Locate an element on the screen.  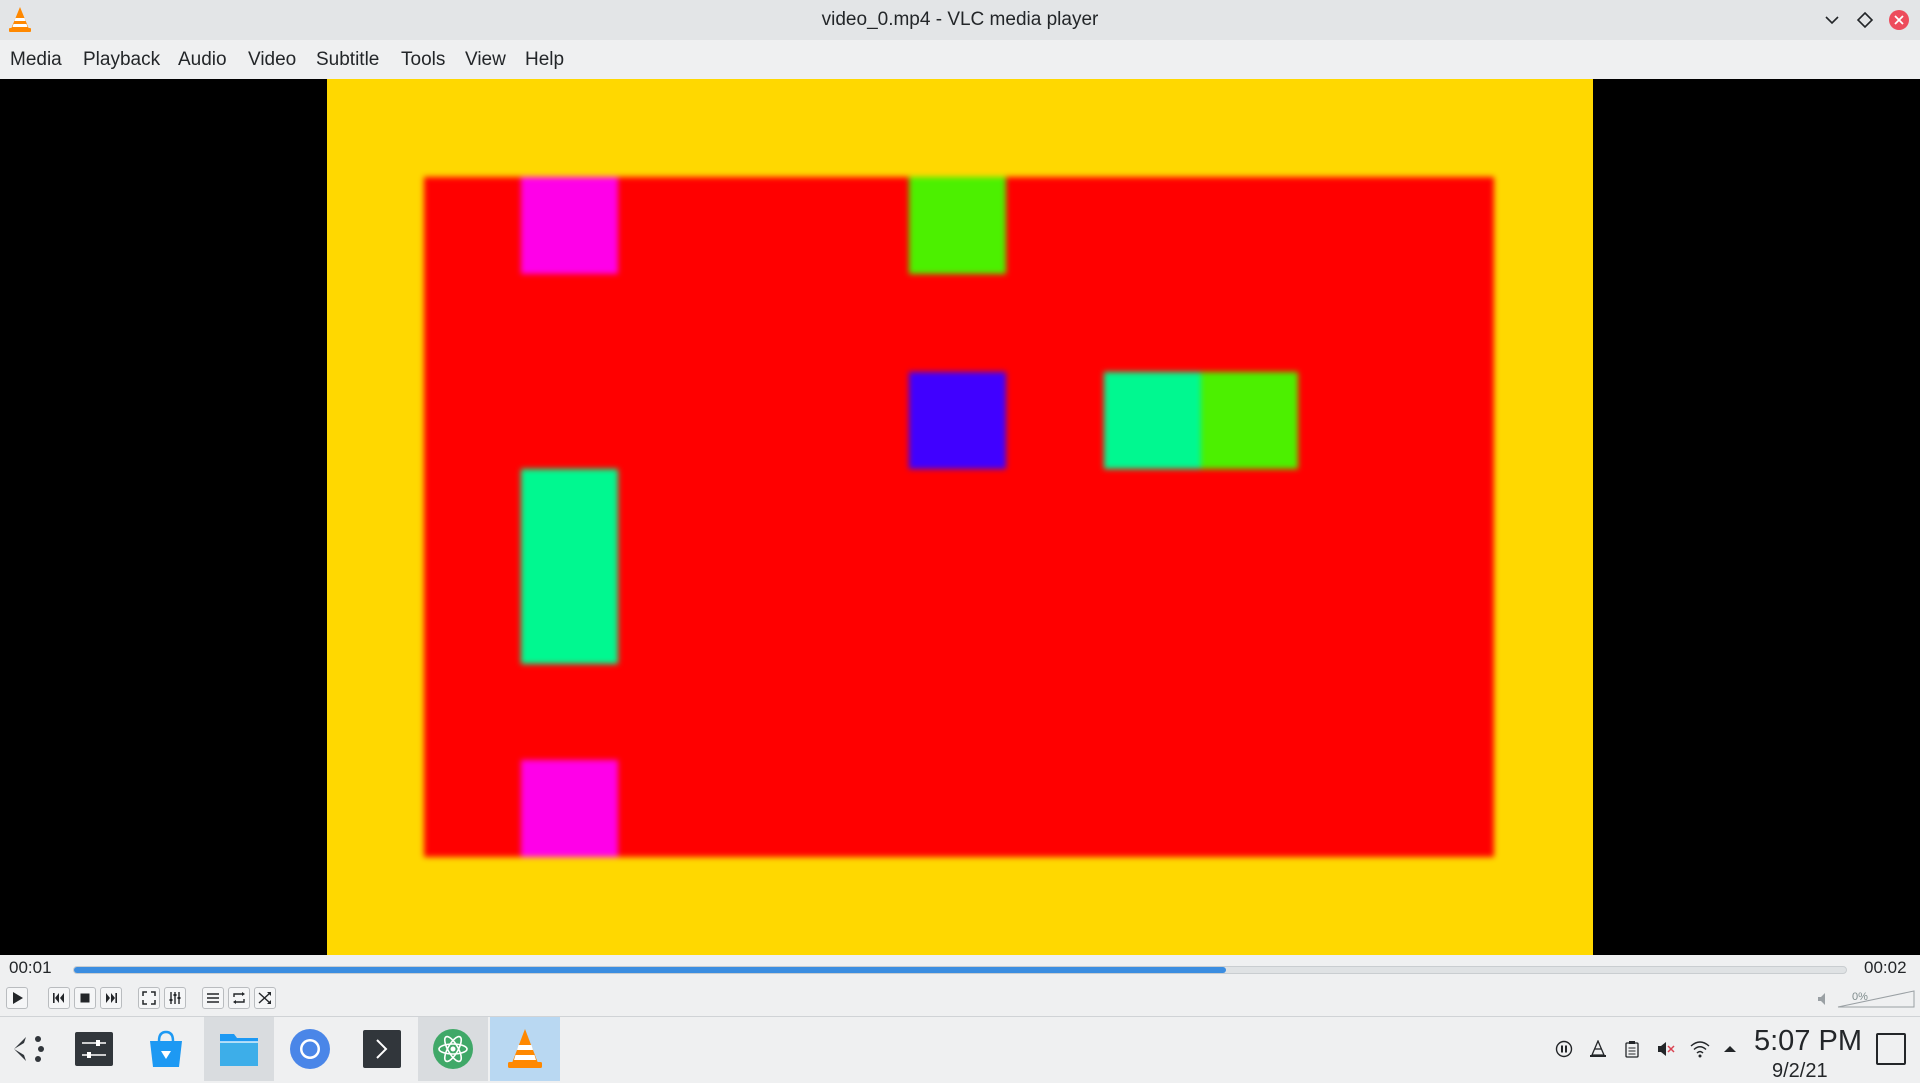
tray-volume is located at coordinates (1666, 1049).